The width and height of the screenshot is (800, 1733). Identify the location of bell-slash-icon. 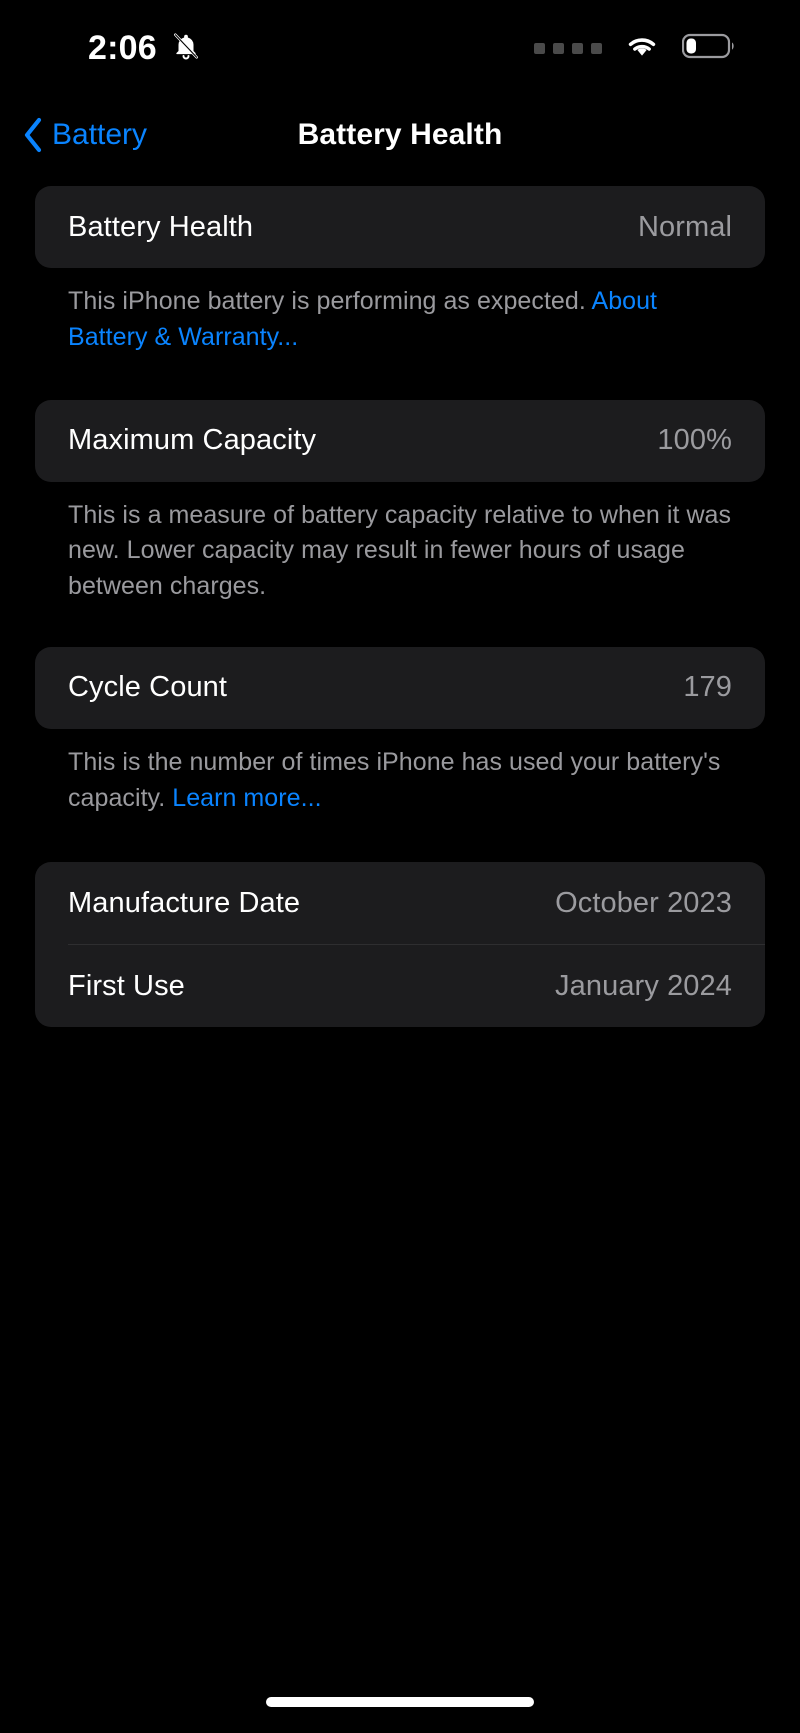
(186, 48).